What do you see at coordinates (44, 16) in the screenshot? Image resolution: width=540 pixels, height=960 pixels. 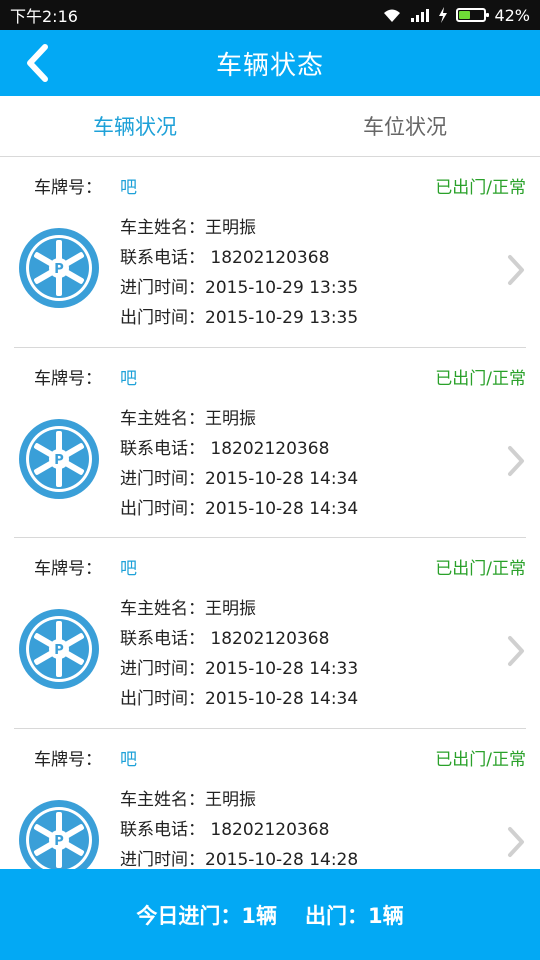 I see `status-time: 下午2:16` at bounding box center [44, 16].